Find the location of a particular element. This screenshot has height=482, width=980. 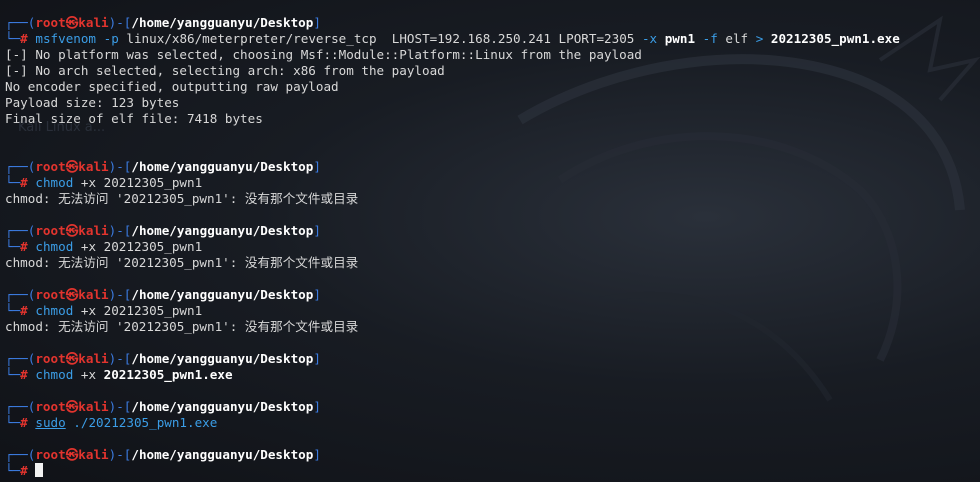

command-option: -p is located at coordinates (107, 38).